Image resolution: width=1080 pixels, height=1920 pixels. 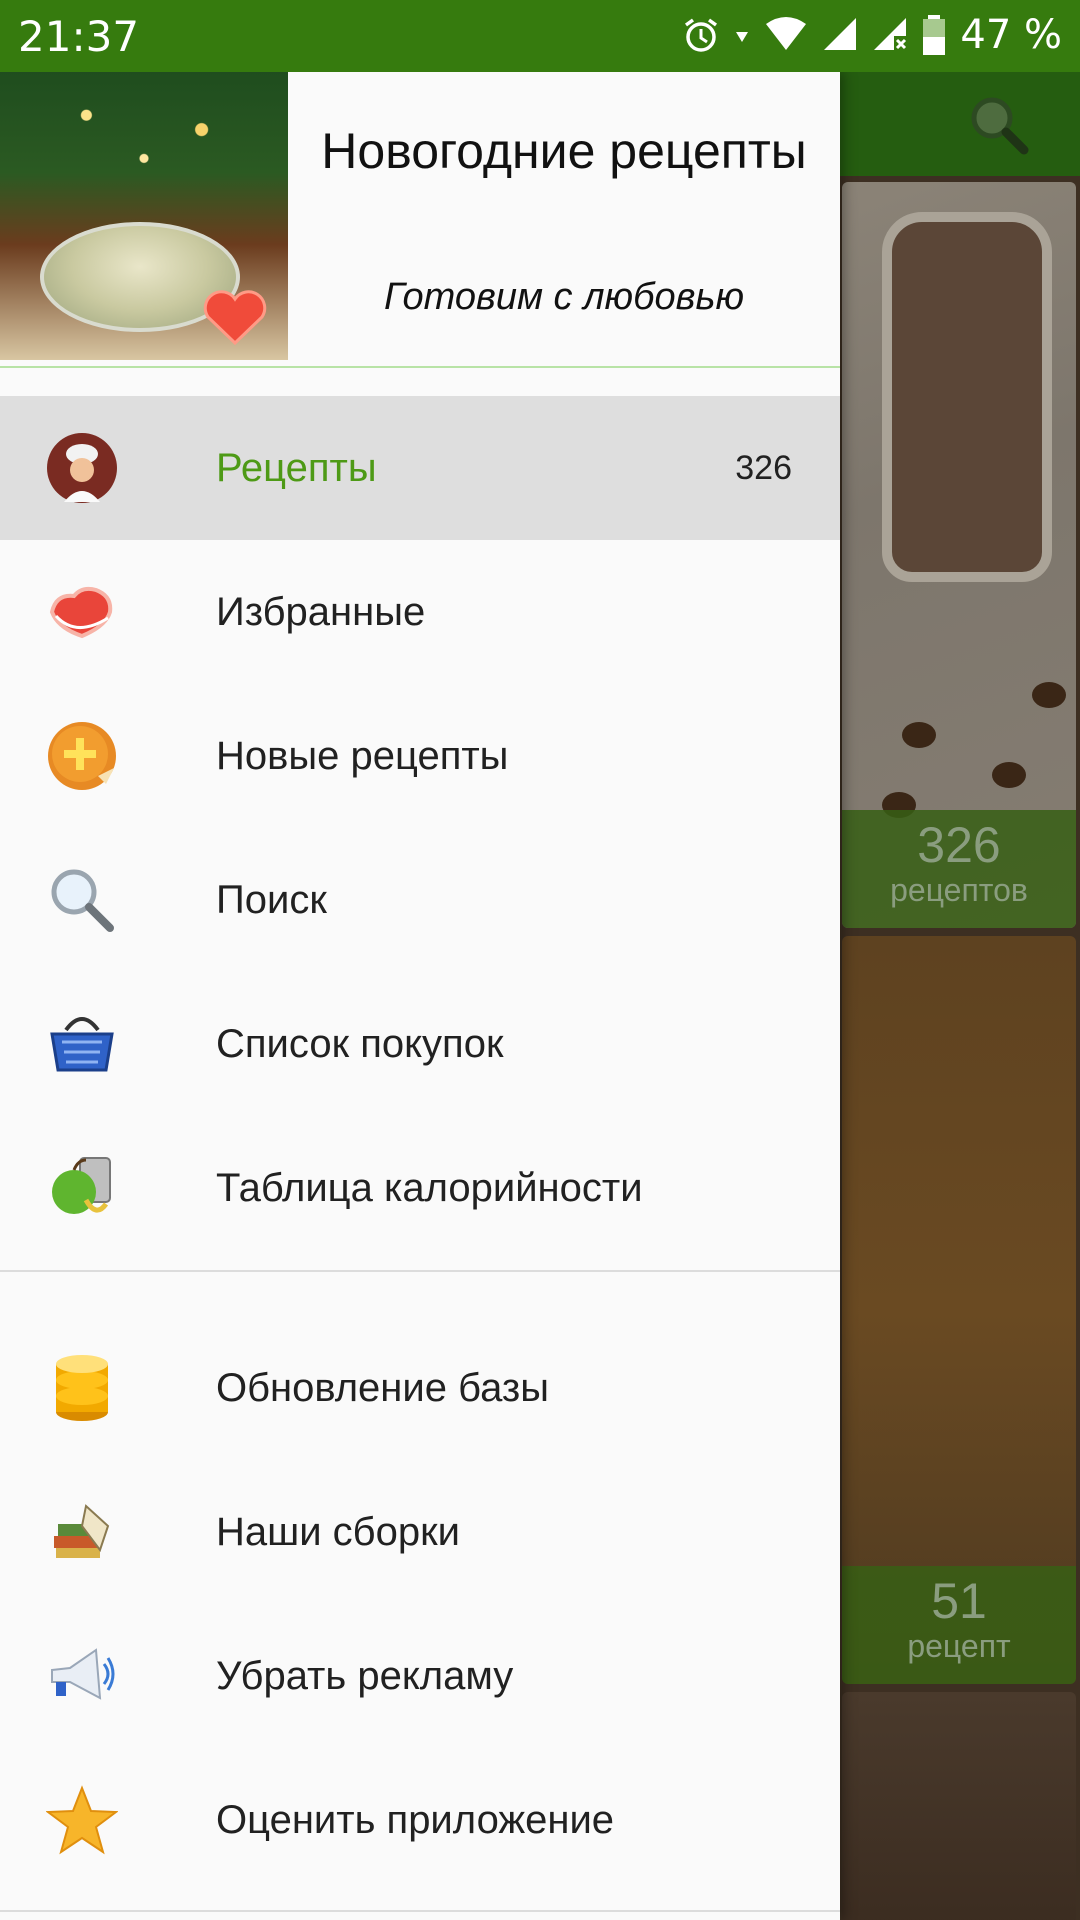 What do you see at coordinates (959, 1601) in the screenshot?
I see `category-count: 51` at bounding box center [959, 1601].